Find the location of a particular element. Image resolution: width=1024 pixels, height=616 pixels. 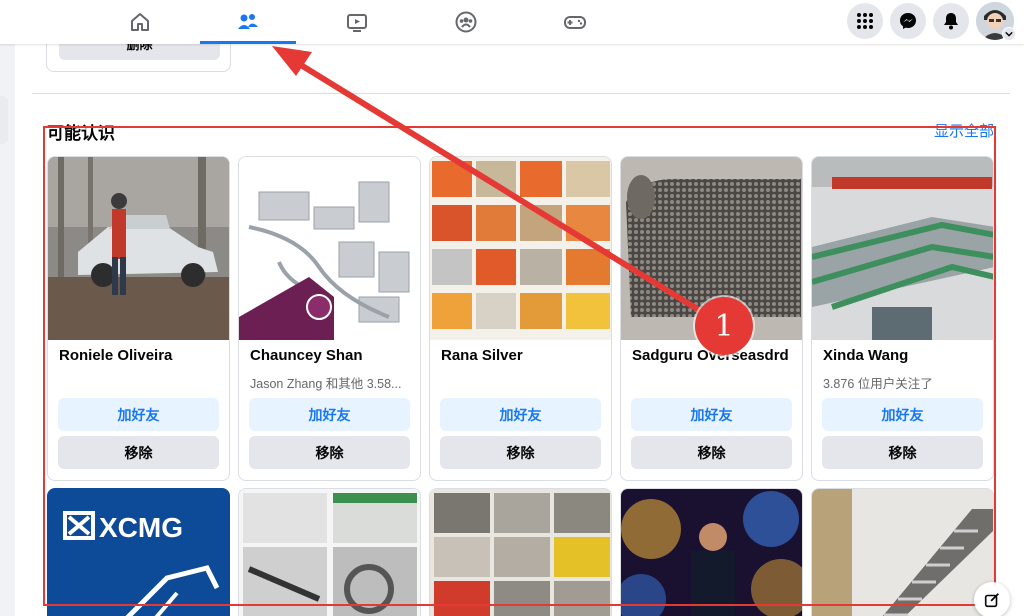

nav-tab-watch is located at coordinates (357, 22).